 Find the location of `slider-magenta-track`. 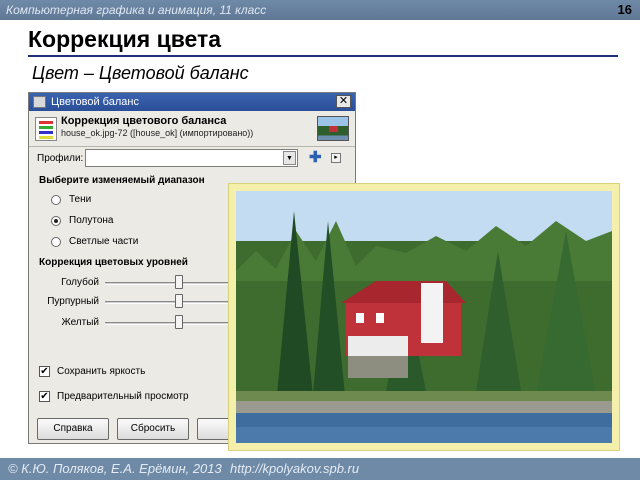

slider-magenta-track is located at coordinates (170, 302).